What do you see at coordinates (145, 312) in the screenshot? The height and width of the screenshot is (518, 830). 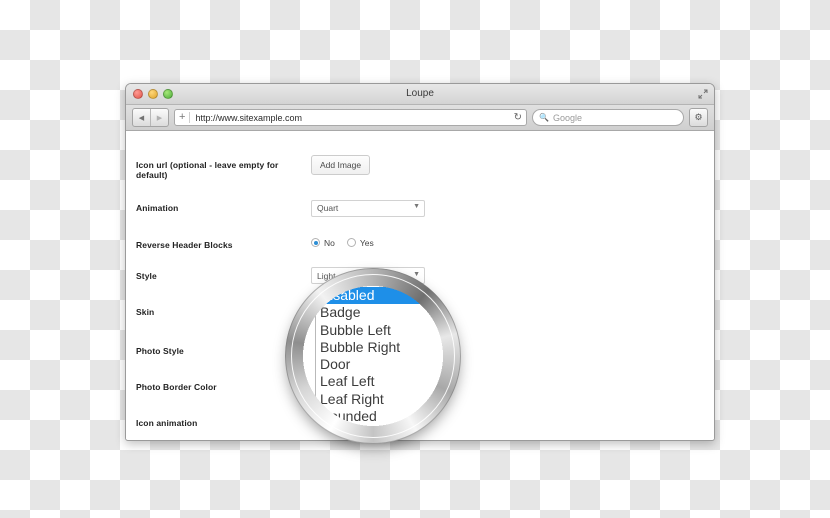 I see `label-skin: Skin` at bounding box center [145, 312].